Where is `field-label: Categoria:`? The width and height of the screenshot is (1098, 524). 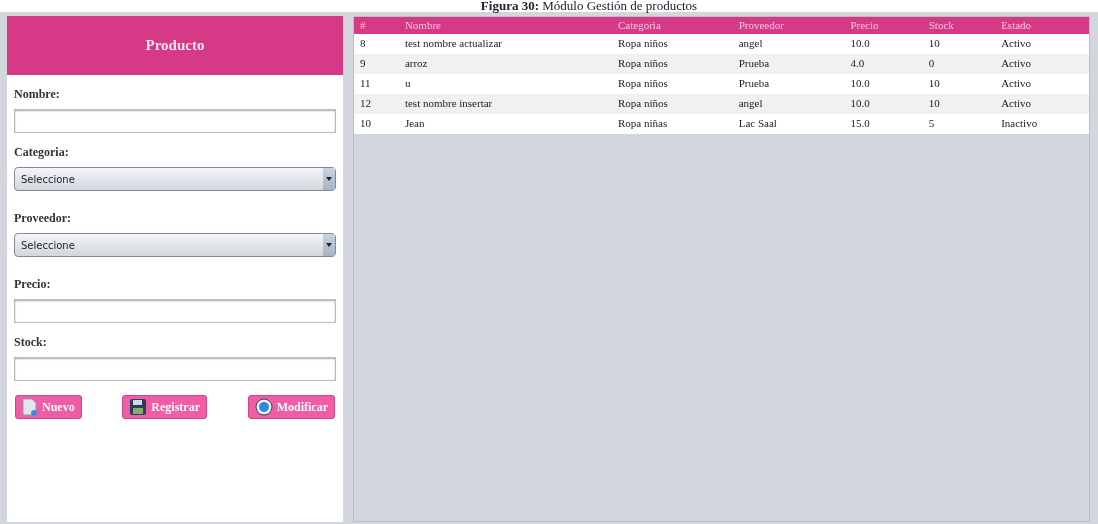
field-label: Categoria: is located at coordinates (42, 152).